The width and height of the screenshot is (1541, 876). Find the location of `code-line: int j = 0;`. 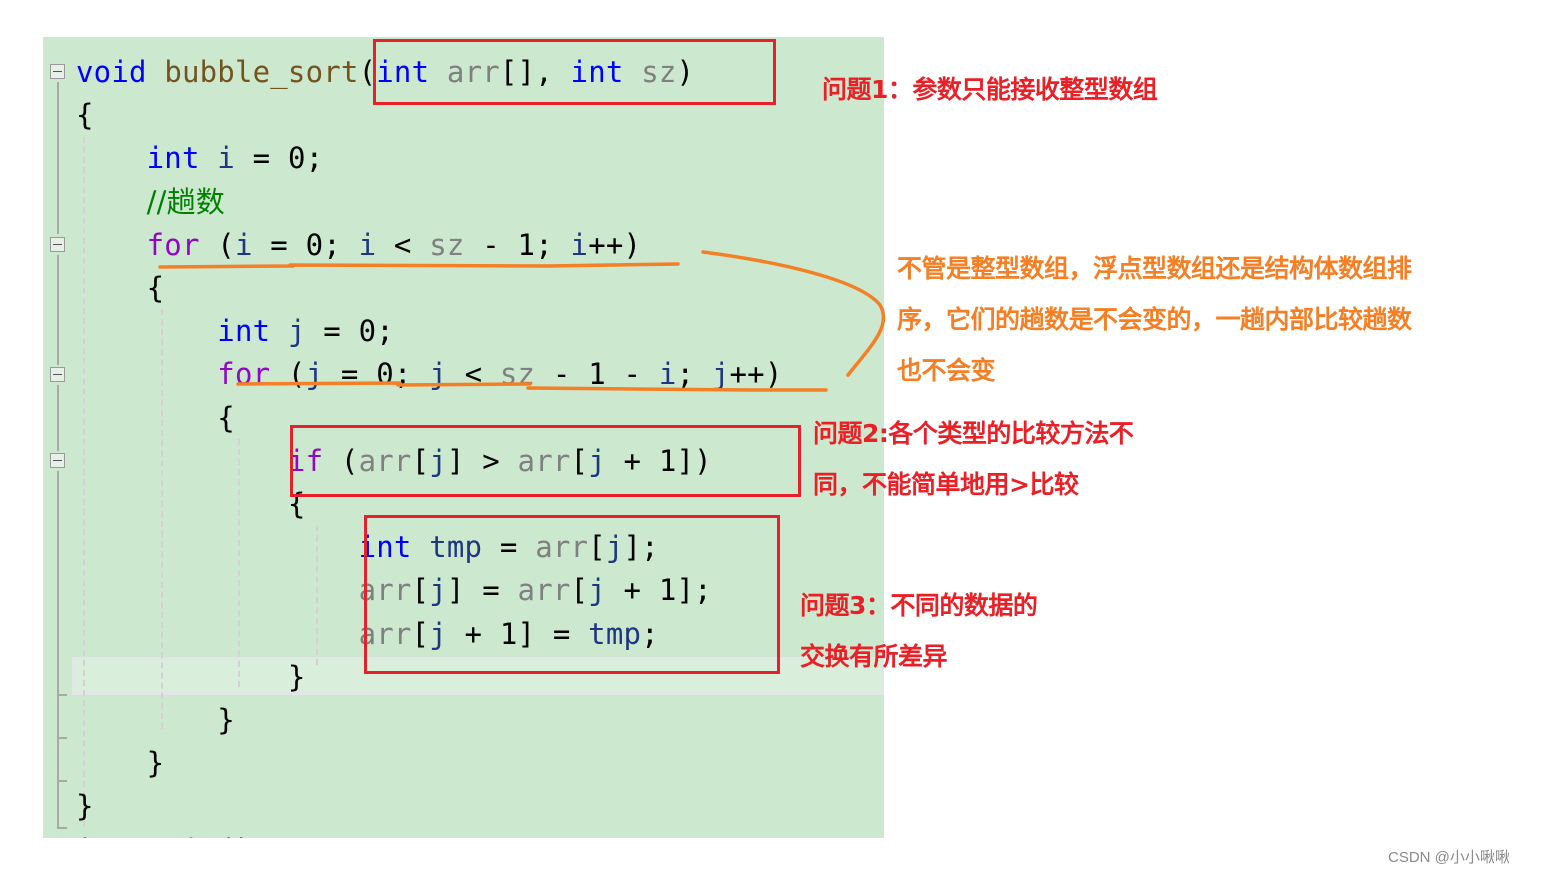

code-line: int j = 0; is located at coordinates (235, 331).